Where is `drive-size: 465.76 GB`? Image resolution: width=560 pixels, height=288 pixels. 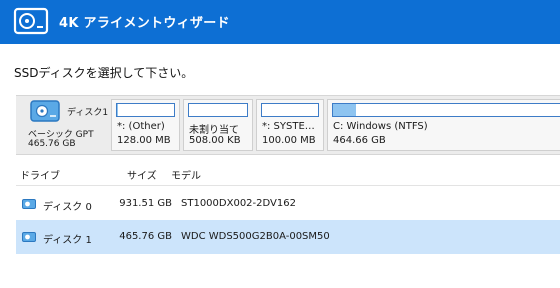
drive-size: 465.76 GB is located at coordinates (145, 236).